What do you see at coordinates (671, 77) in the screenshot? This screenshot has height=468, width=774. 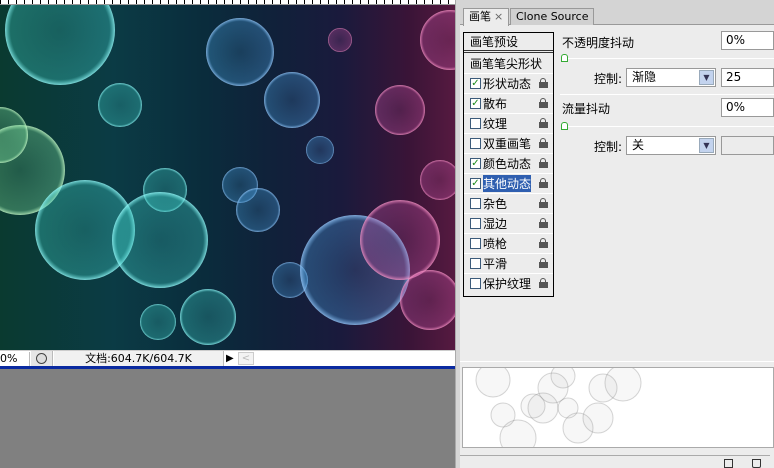 I see `opacity-control-select: 渐隐 ▼` at bounding box center [671, 77].